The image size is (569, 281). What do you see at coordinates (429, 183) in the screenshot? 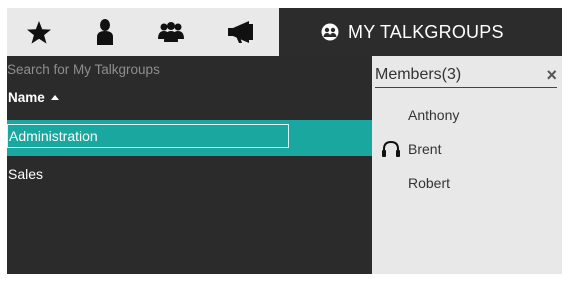
I see `member-name: Robert` at bounding box center [429, 183].